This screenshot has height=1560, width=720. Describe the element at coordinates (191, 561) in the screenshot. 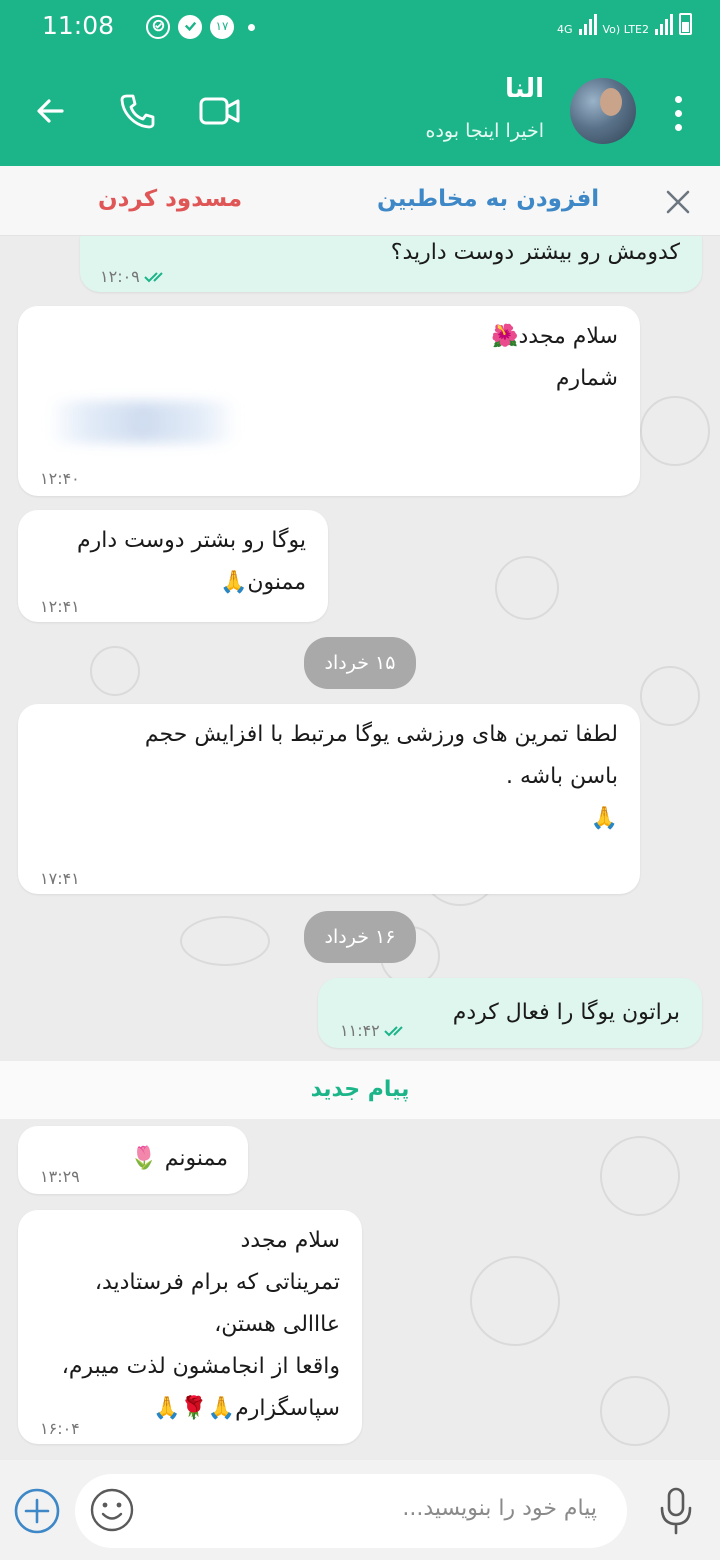

I see `message-text: یوگا رو بشتر دوست دارم ممنون🙏` at that location.